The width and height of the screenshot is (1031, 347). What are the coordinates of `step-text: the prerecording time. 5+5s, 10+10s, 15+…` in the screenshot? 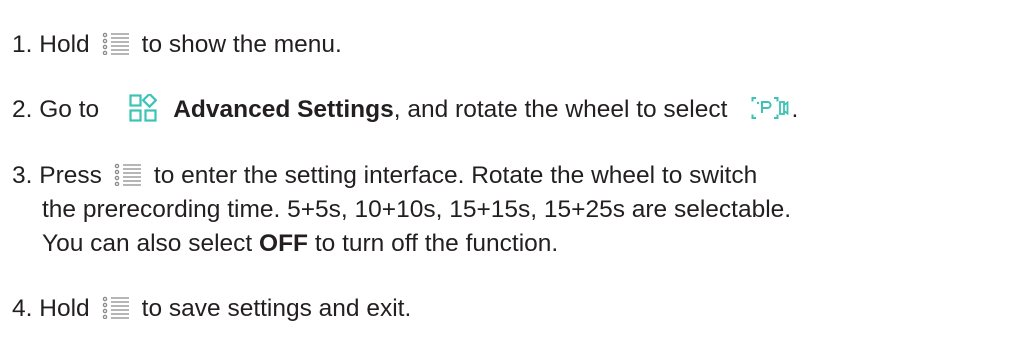 It's located at (417, 209).